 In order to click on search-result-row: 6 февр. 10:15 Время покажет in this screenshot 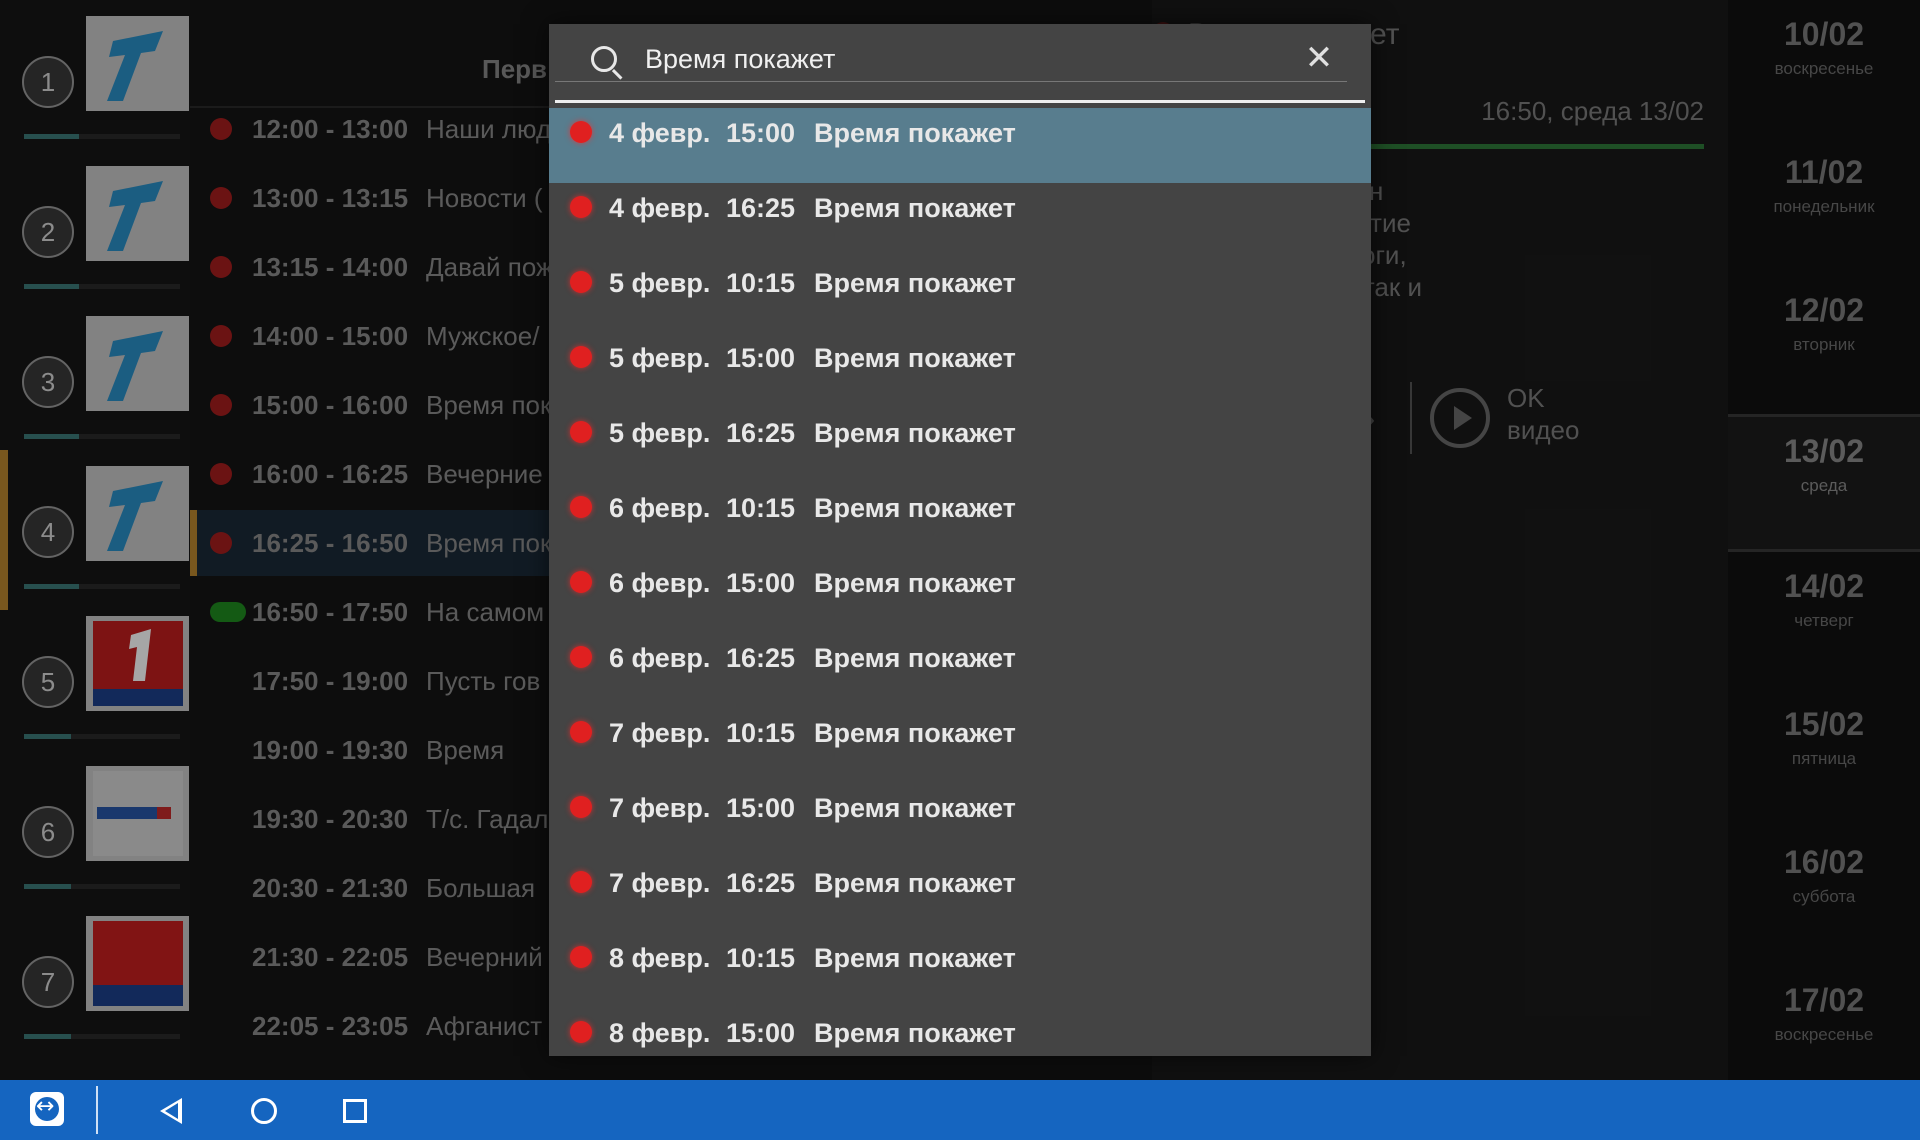, I will do `click(960, 520)`.